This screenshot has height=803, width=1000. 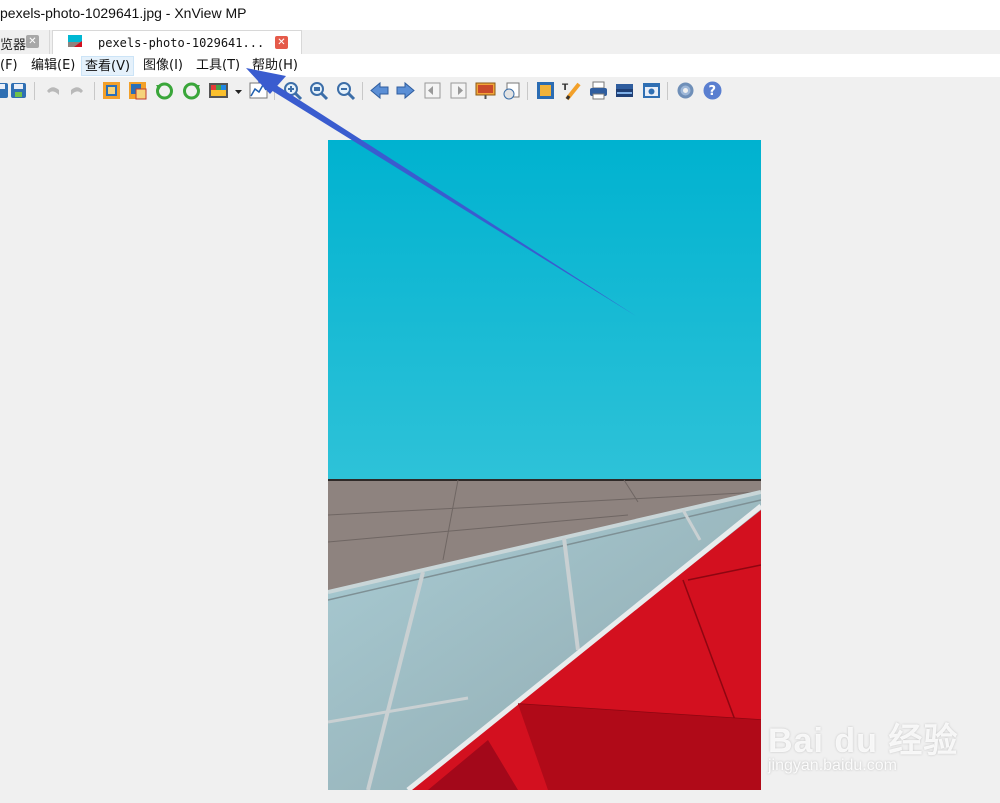 I want to click on previous-icon, so click(x=379, y=90).